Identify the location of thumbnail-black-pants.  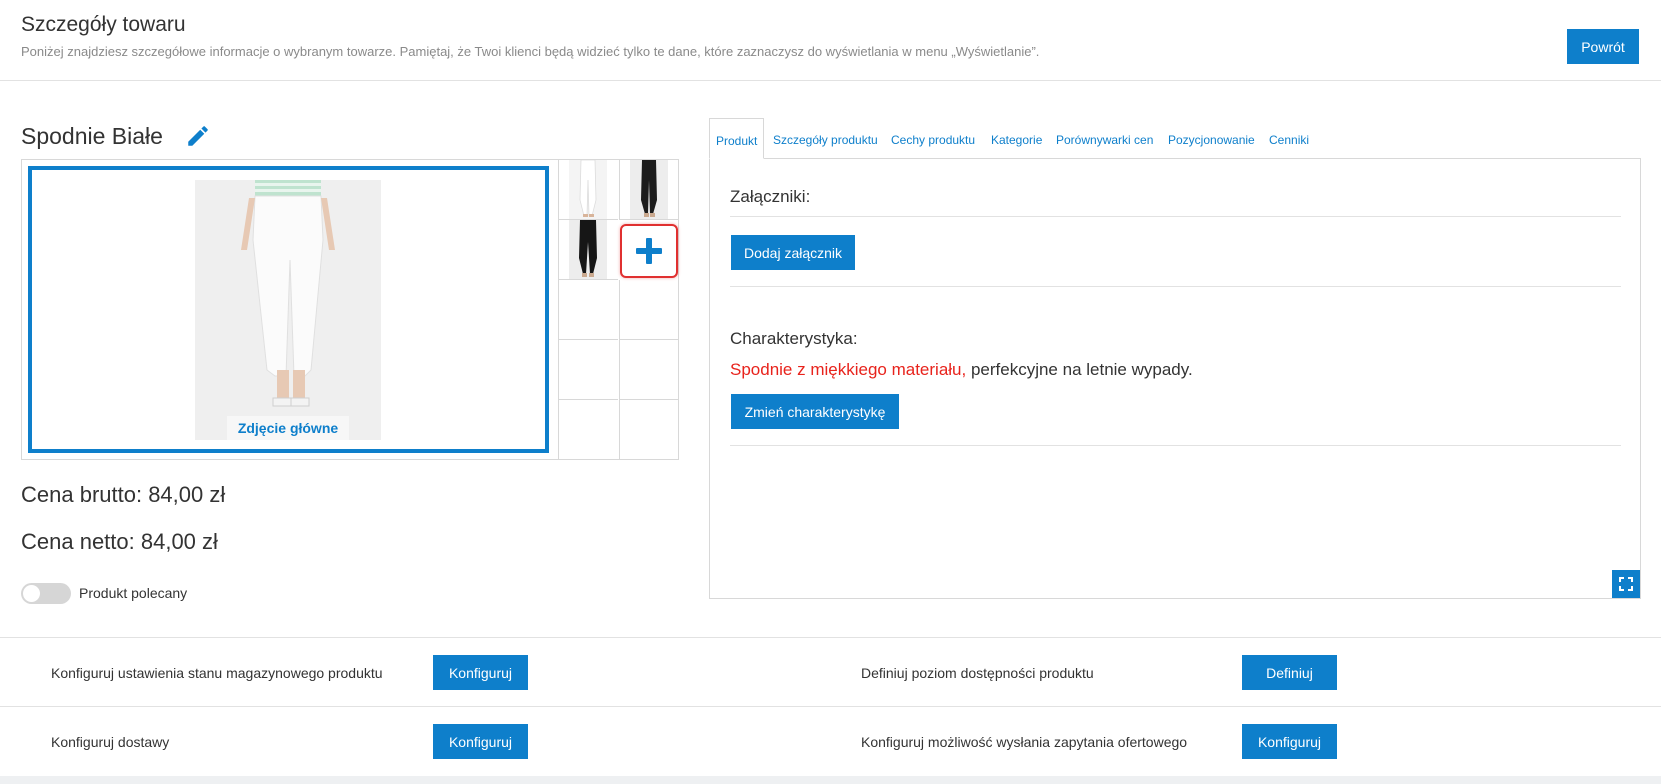
(649, 189).